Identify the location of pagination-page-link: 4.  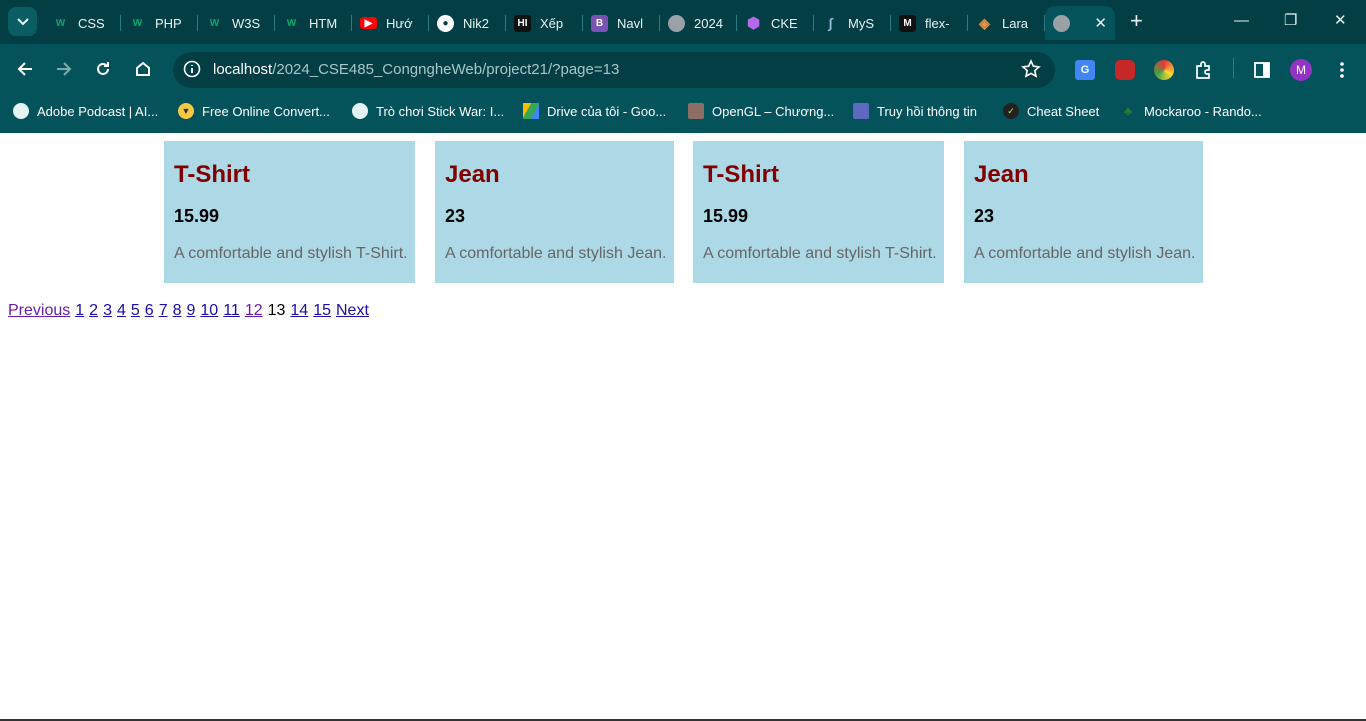
(121, 310).